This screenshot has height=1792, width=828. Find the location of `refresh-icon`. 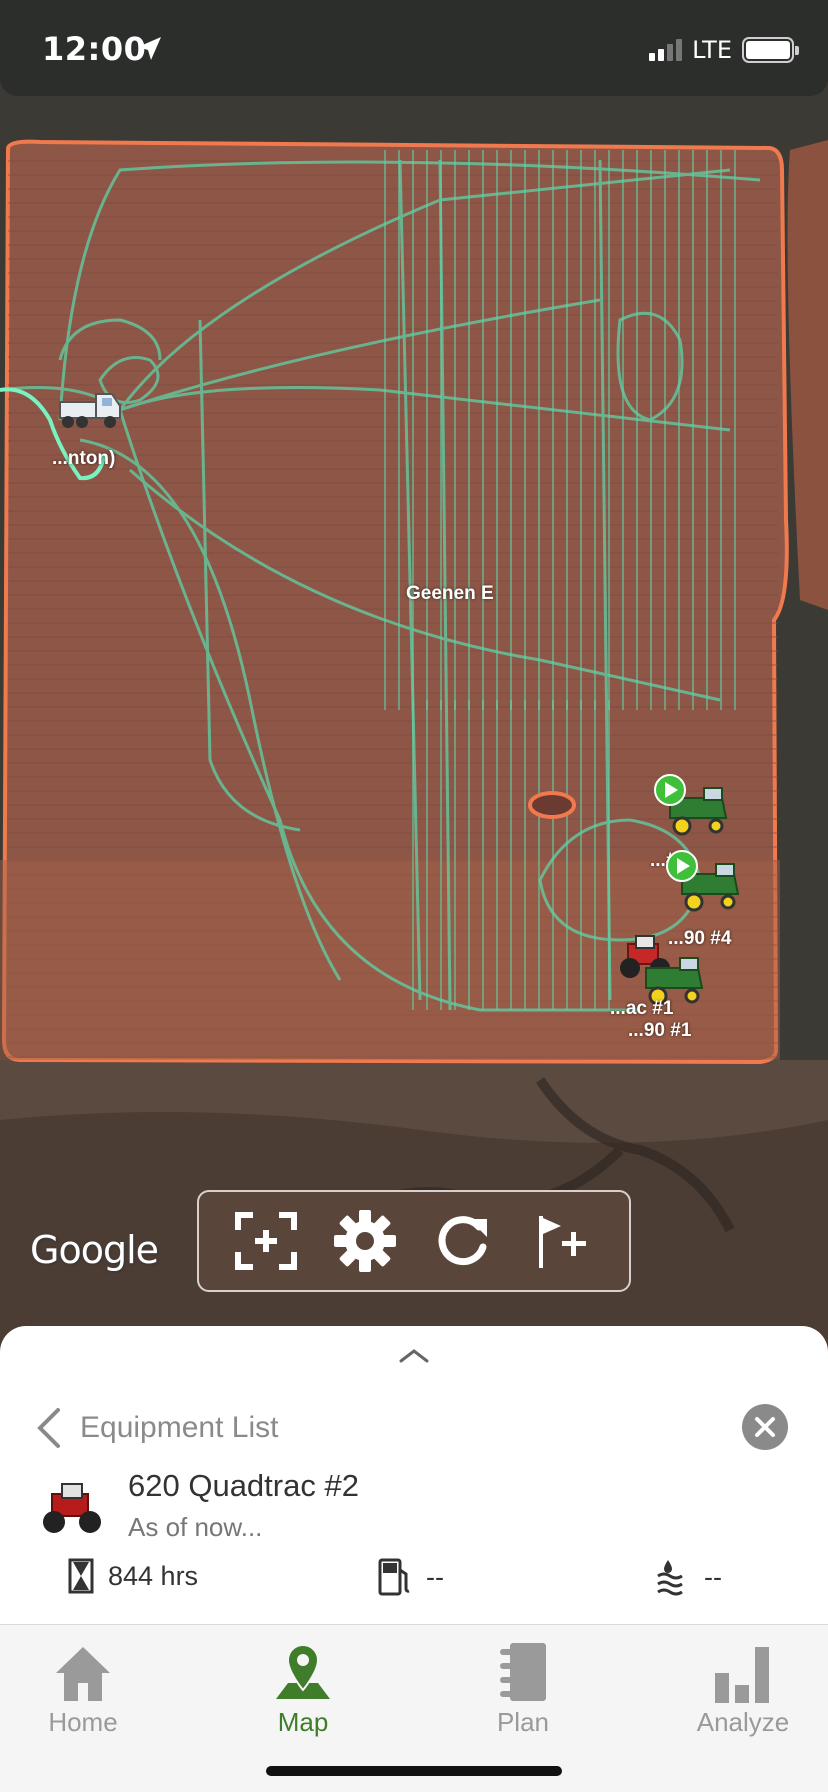

refresh-icon is located at coordinates (463, 1241).